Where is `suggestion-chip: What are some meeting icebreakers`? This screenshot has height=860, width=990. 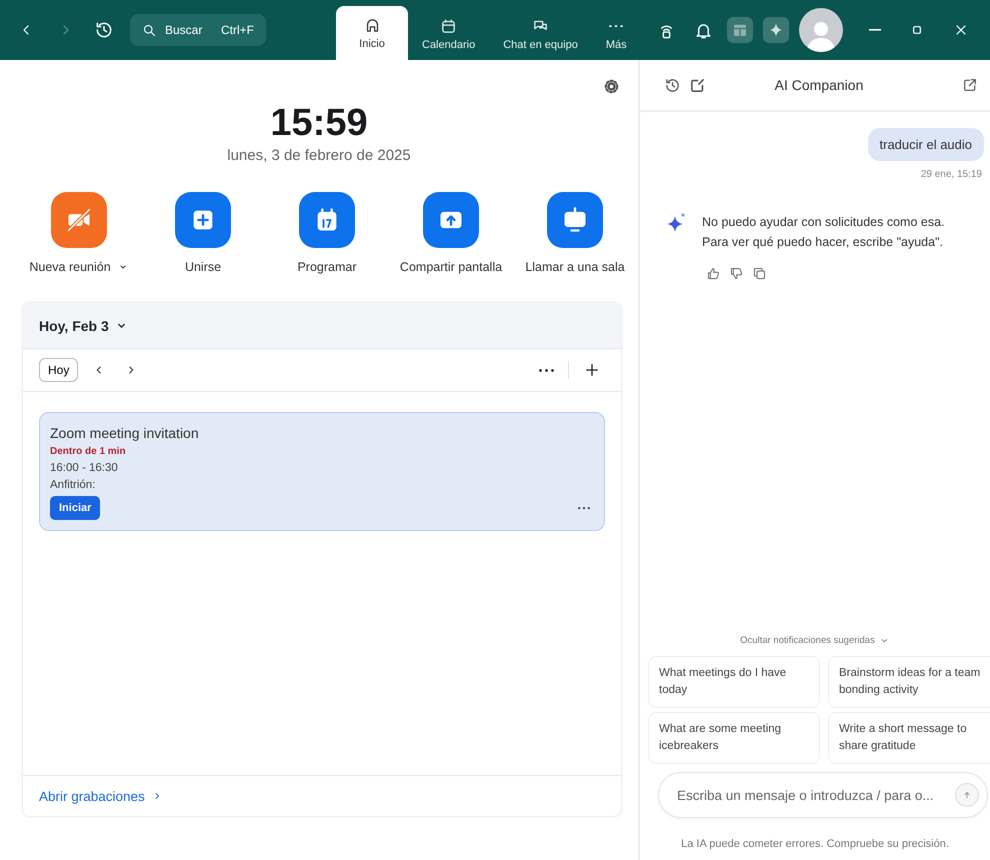 suggestion-chip: What are some meeting icebreakers is located at coordinates (734, 738).